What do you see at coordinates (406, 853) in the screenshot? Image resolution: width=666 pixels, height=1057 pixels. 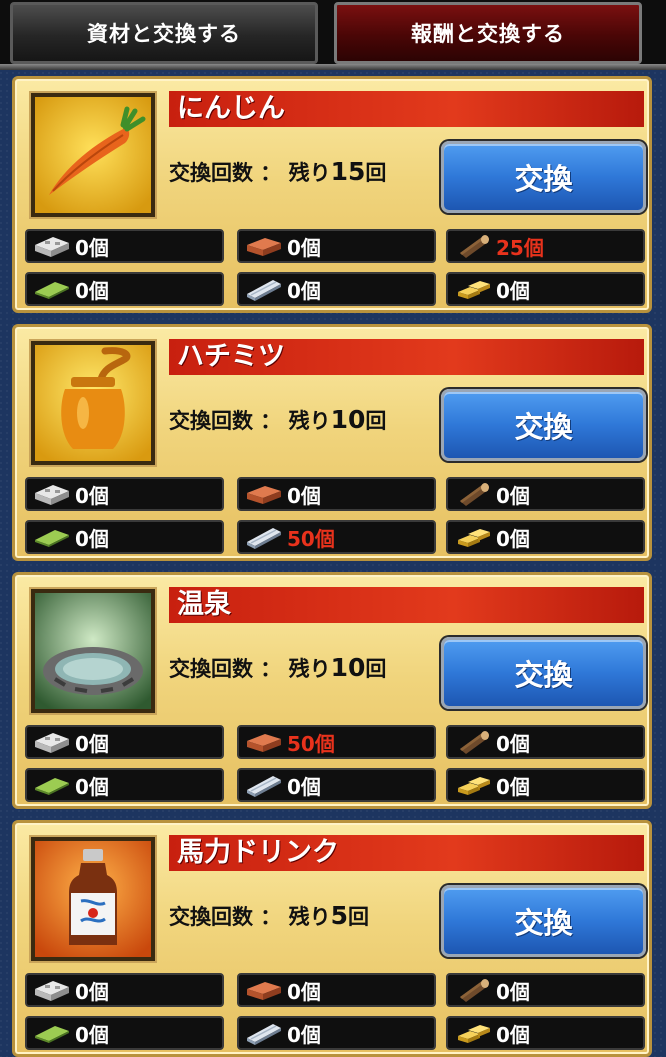 I see `reward-name: 馬力ドリンク` at bounding box center [406, 853].